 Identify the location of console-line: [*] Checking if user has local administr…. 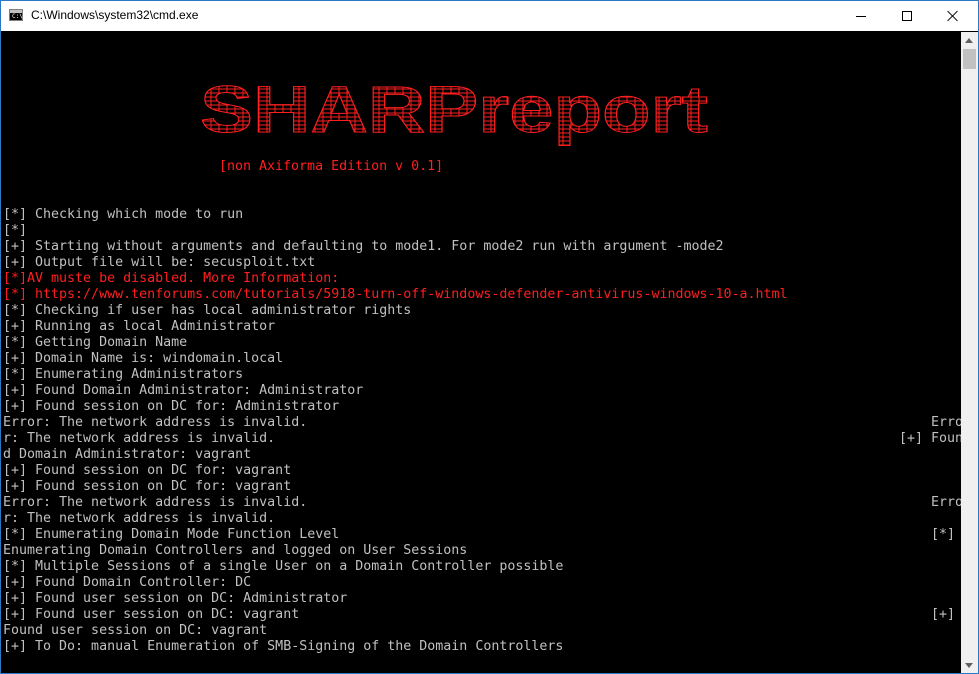
(482, 311).